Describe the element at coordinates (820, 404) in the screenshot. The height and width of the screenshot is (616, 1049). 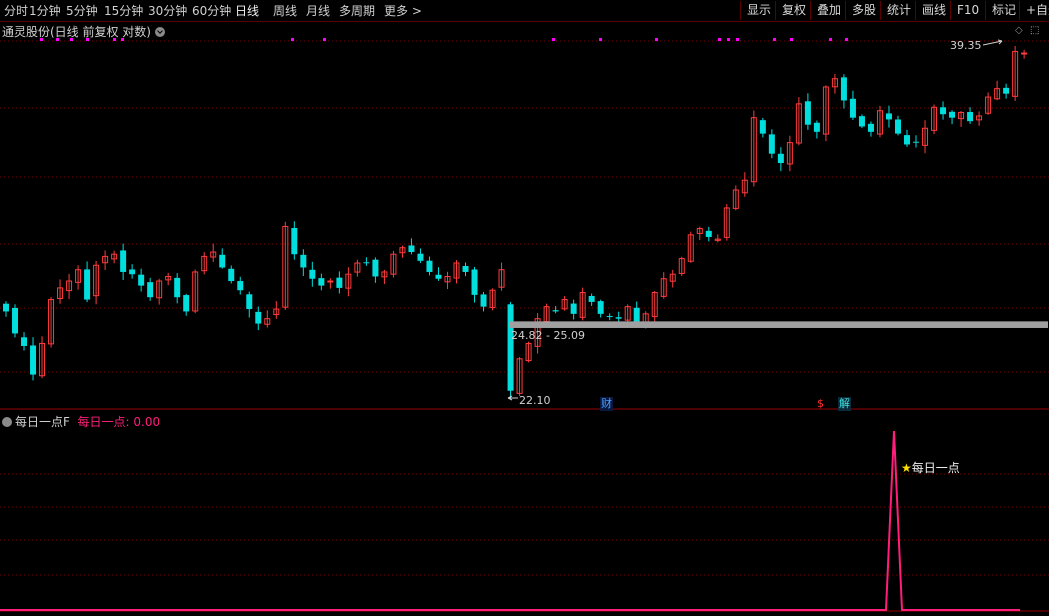
I see `dividend-marker: $` at that location.